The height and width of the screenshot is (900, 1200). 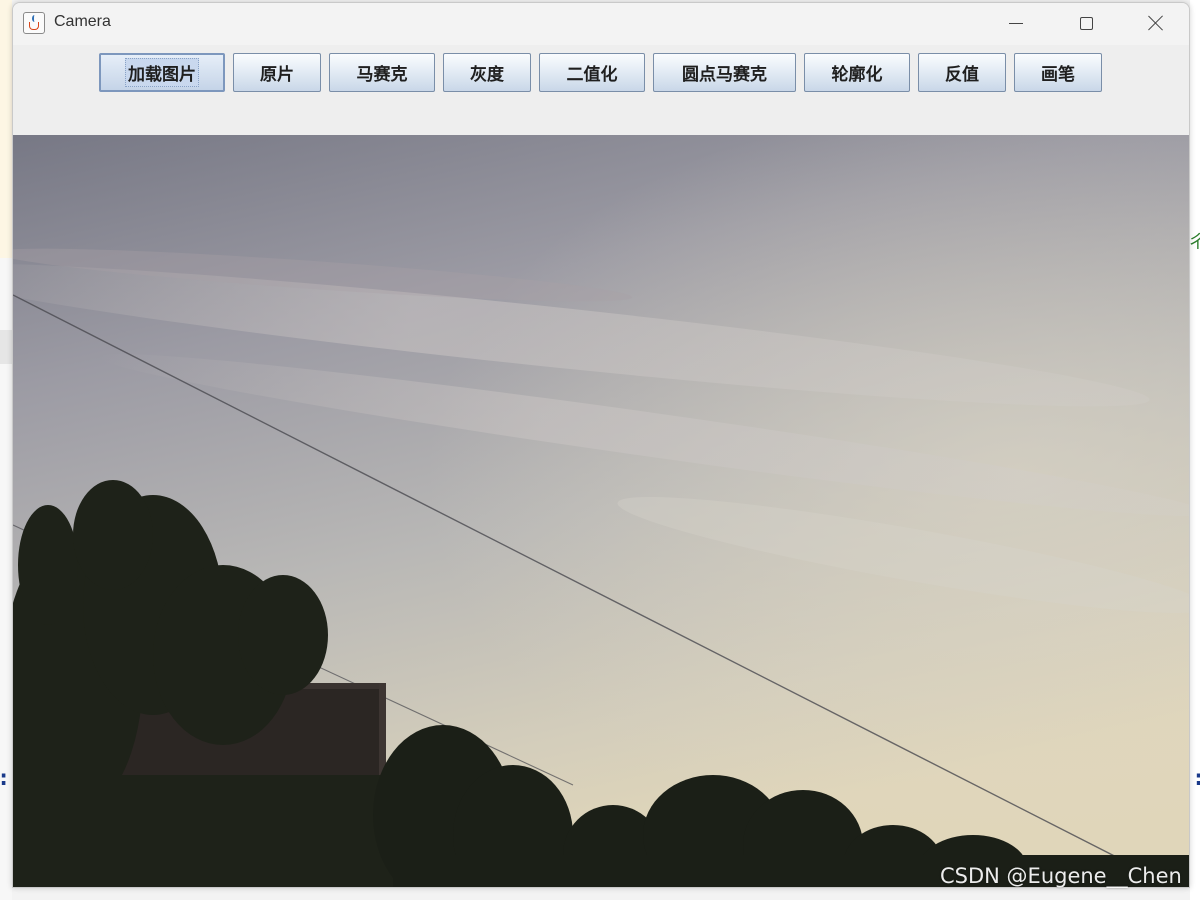 What do you see at coordinates (592, 75) in the screenshot?
I see `button-label: 二值化` at bounding box center [592, 75].